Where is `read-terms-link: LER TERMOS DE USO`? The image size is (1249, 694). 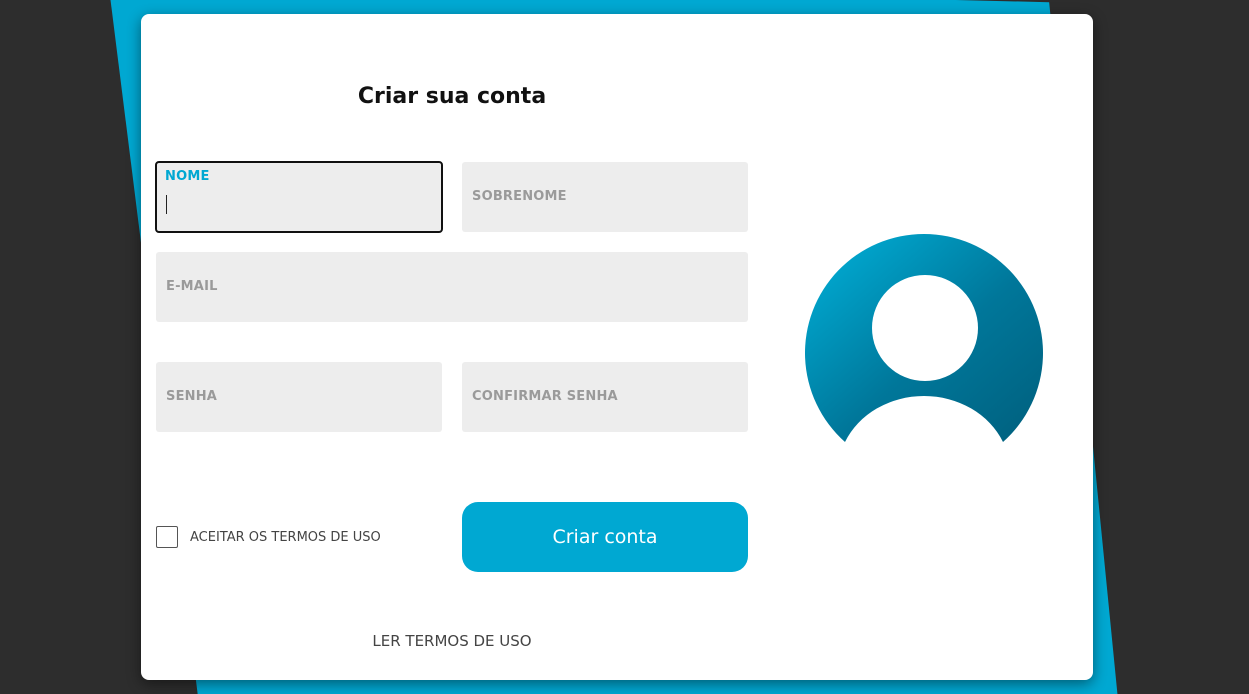 read-terms-link: LER TERMOS DE USO is located at coordinates (452, 641).